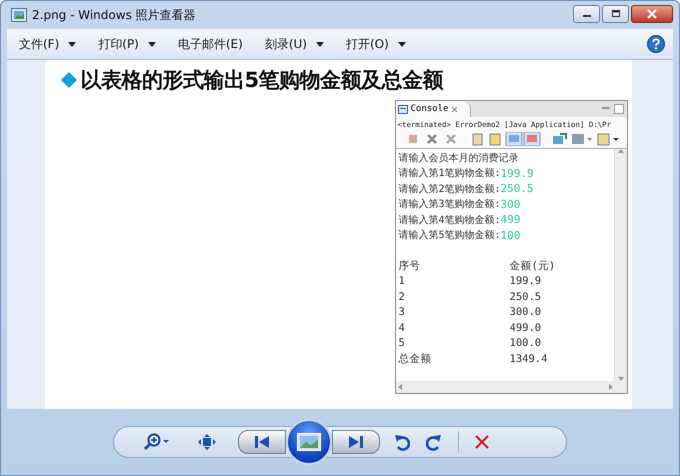  What do you see at coordinates (449, 220) in the screenshot?
I see `prompt-text: 请输入第4笔购物金额:` at bounding box center [449, 220].